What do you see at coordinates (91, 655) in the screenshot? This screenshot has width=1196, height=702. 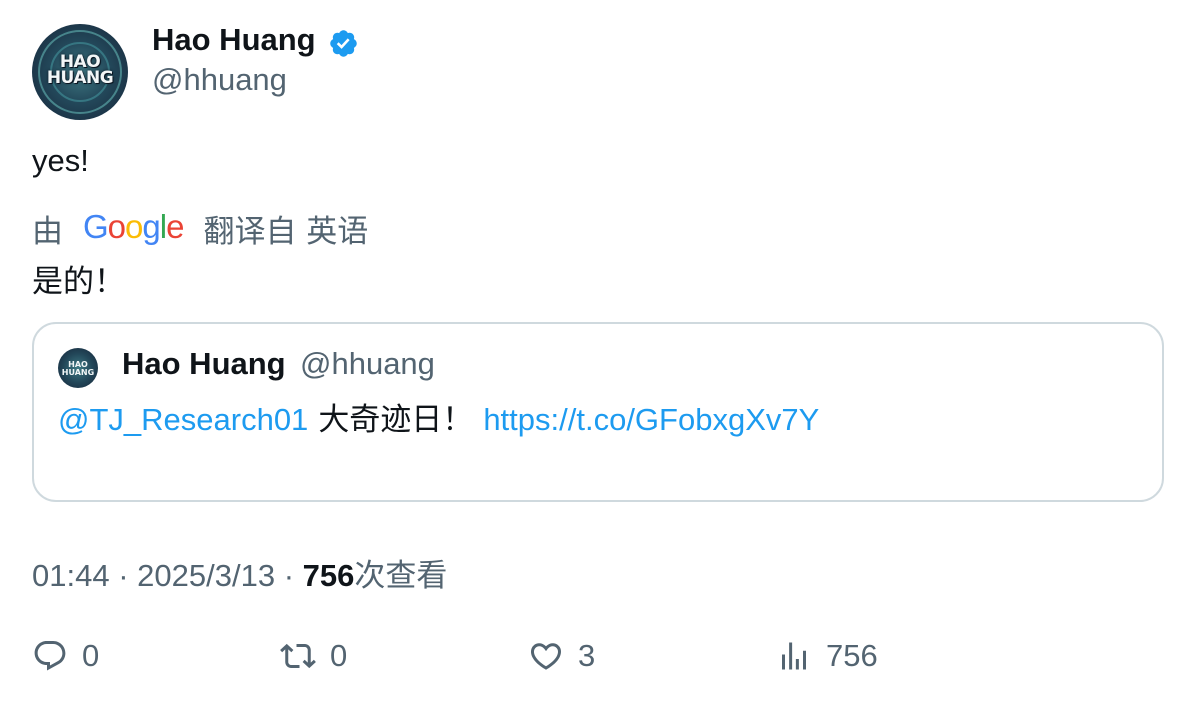 I see `reply-count: 0` at bounding box center [91, 655].